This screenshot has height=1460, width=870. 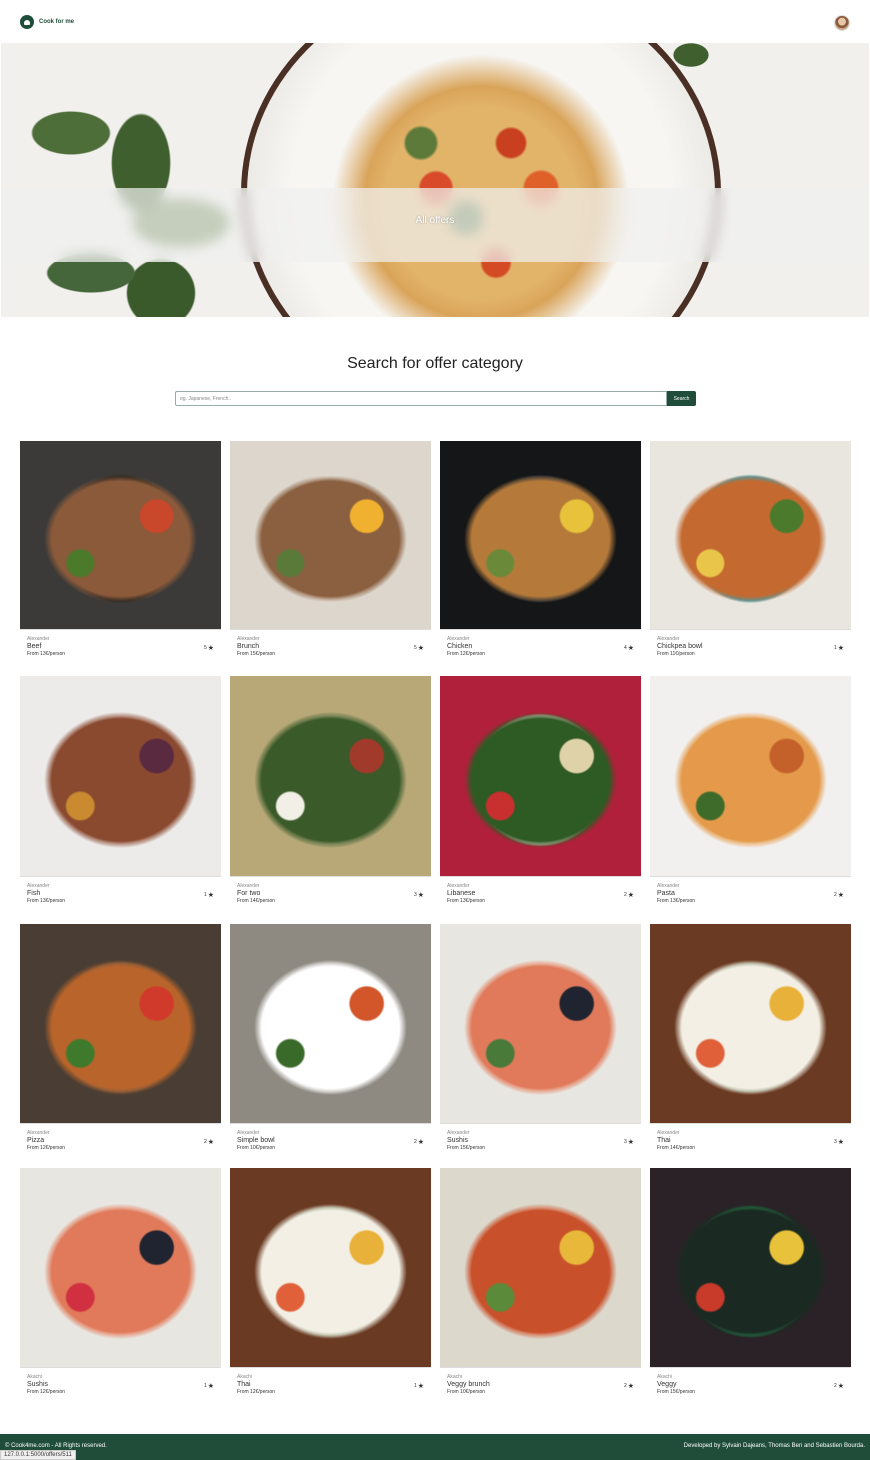 I want to click on search-input, so click(x=421, y=398).